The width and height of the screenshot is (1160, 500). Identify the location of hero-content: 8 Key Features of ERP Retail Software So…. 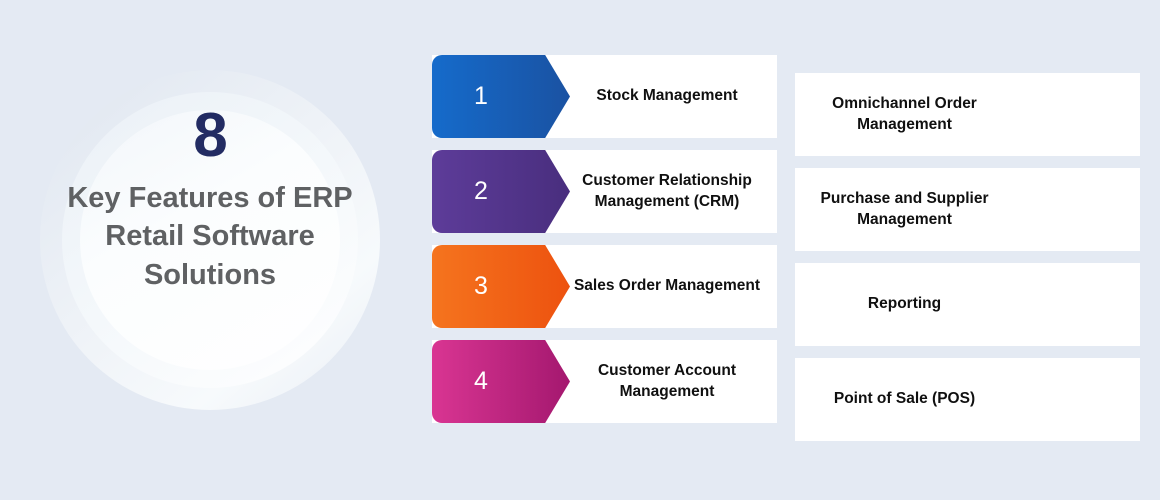
(210, 199).